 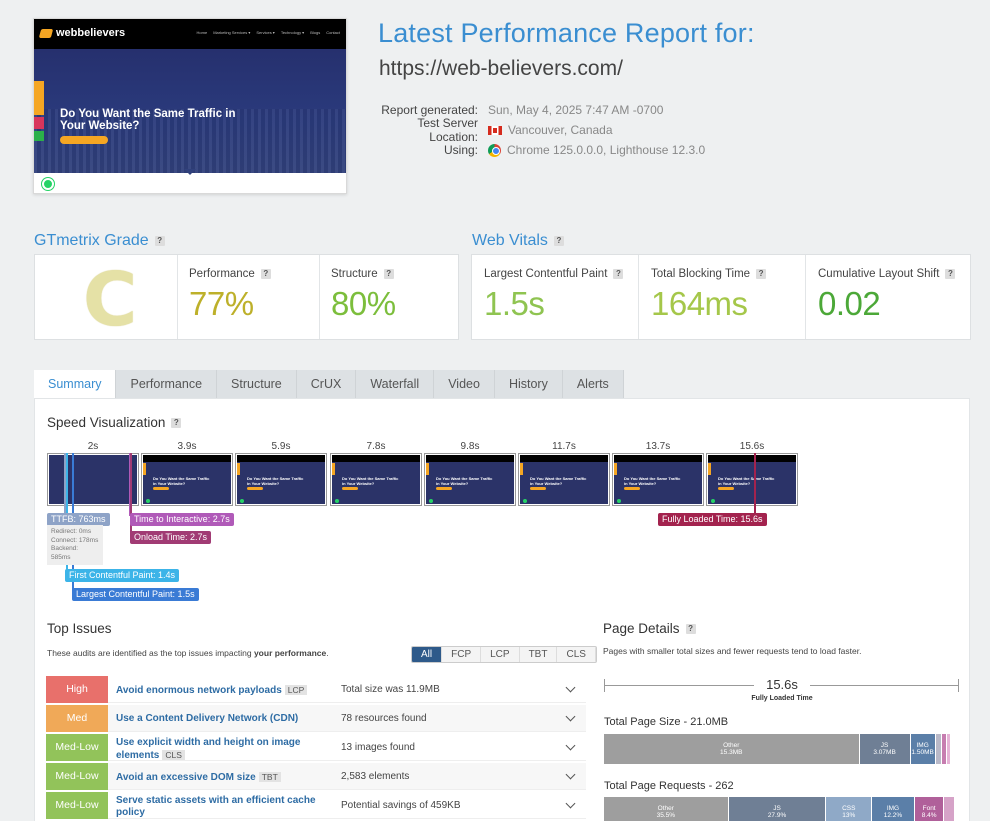 I want to click on onload-marker: Onload Time: 2.7s, so click(x=171, y=537).